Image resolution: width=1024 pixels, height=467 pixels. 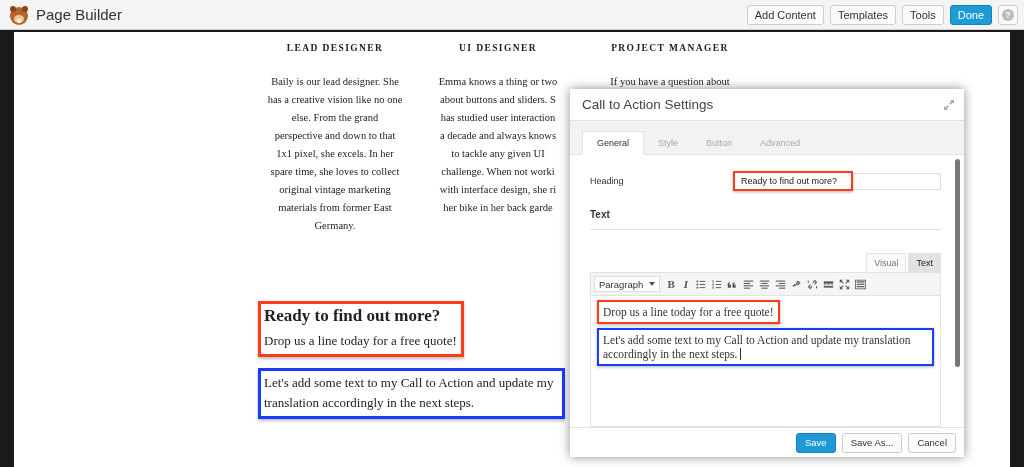 I want to click on role-heading: UI DESIGNER, so click(x=498, y=48).